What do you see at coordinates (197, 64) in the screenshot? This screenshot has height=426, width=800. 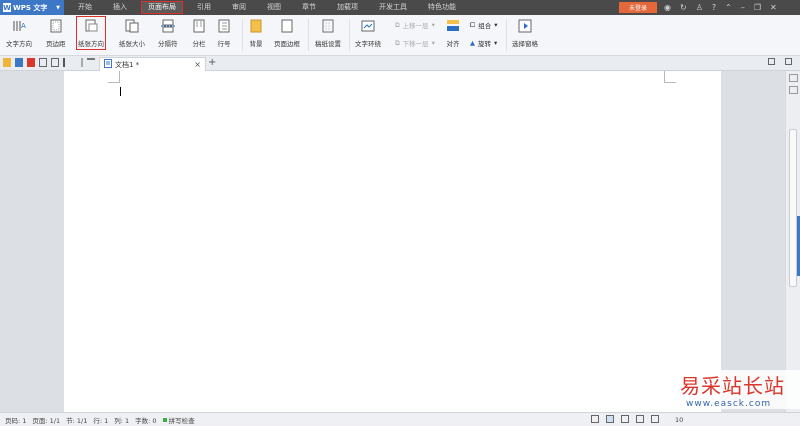 I see `close-tab-icon: ×` at bounding box center [197, 64].